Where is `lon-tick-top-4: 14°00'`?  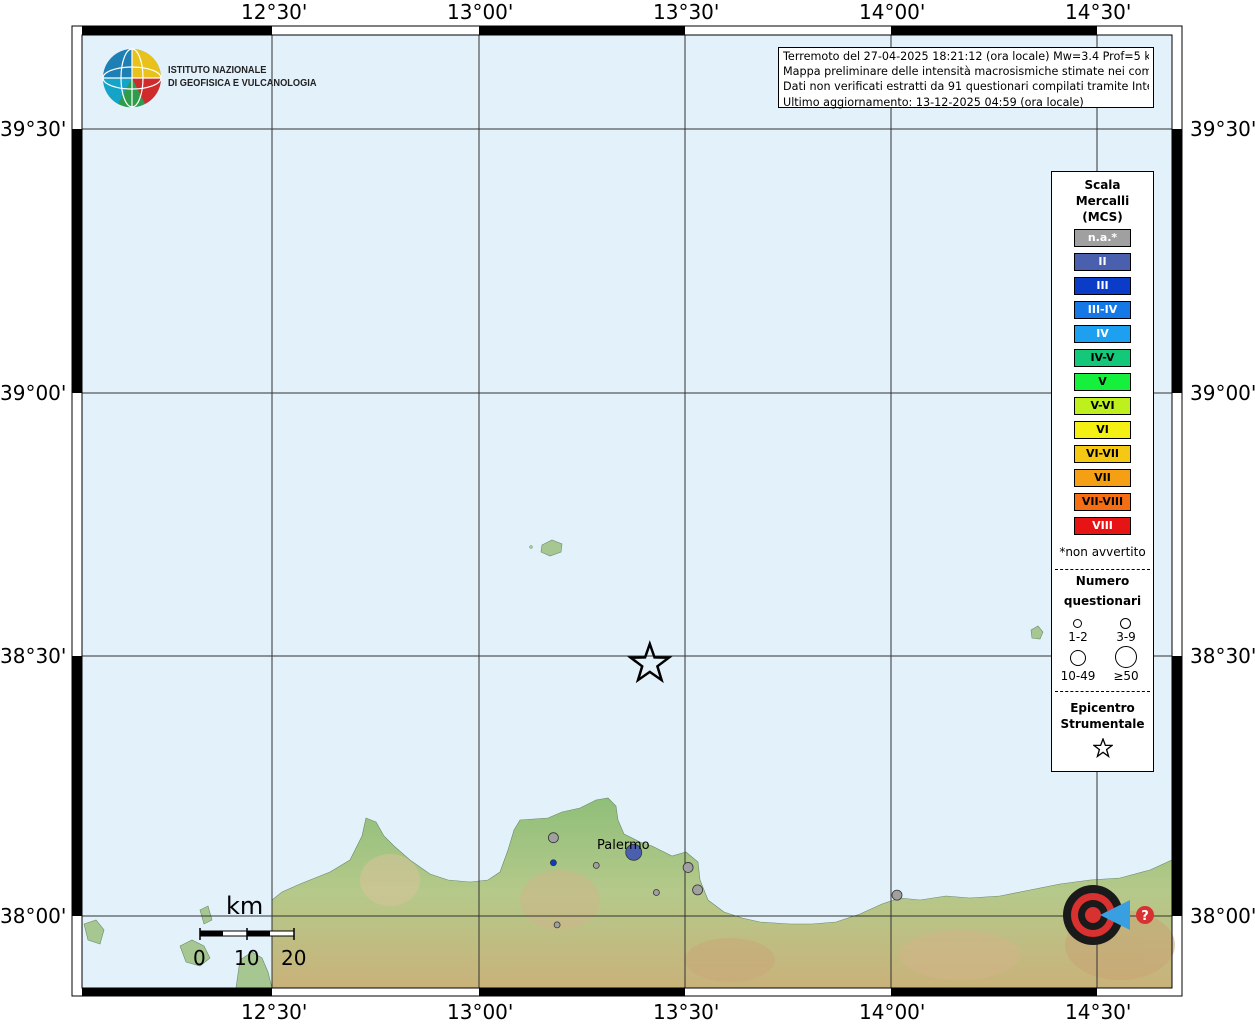
lon-tick-top-4: 14°00' is located at coordinates (892, 12).